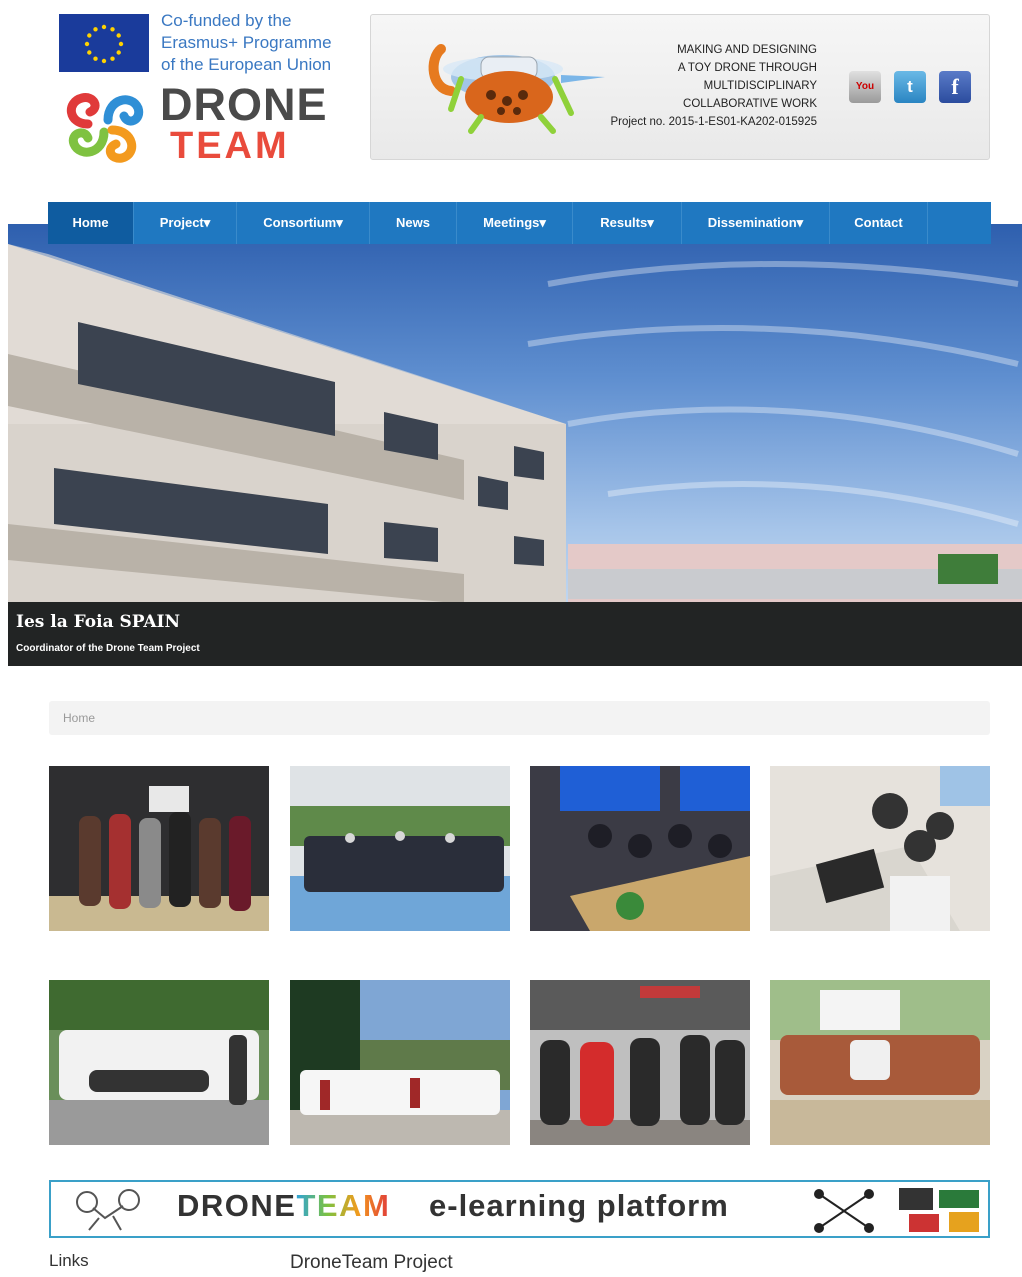 The image size is (1022, 1277). What do you see at coordinates (69, 1260) in the screenshot?
I see `links-heading: Links` at bounding box center [69, 1260].